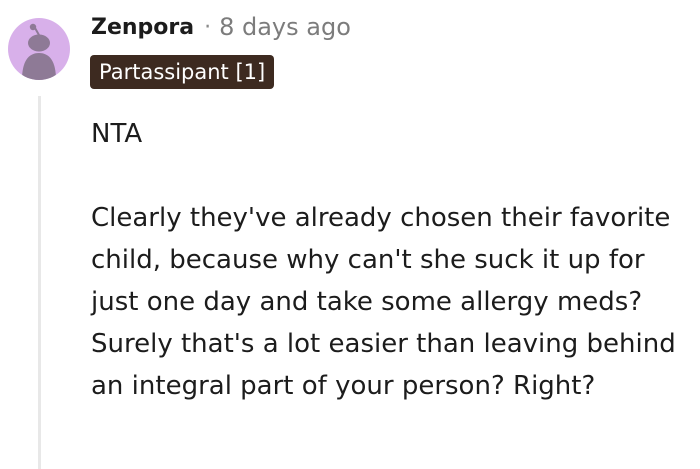  Describe the element at coordinates (39, 51) in the screenshot. I see `snoo-avatar-icon` at that location.